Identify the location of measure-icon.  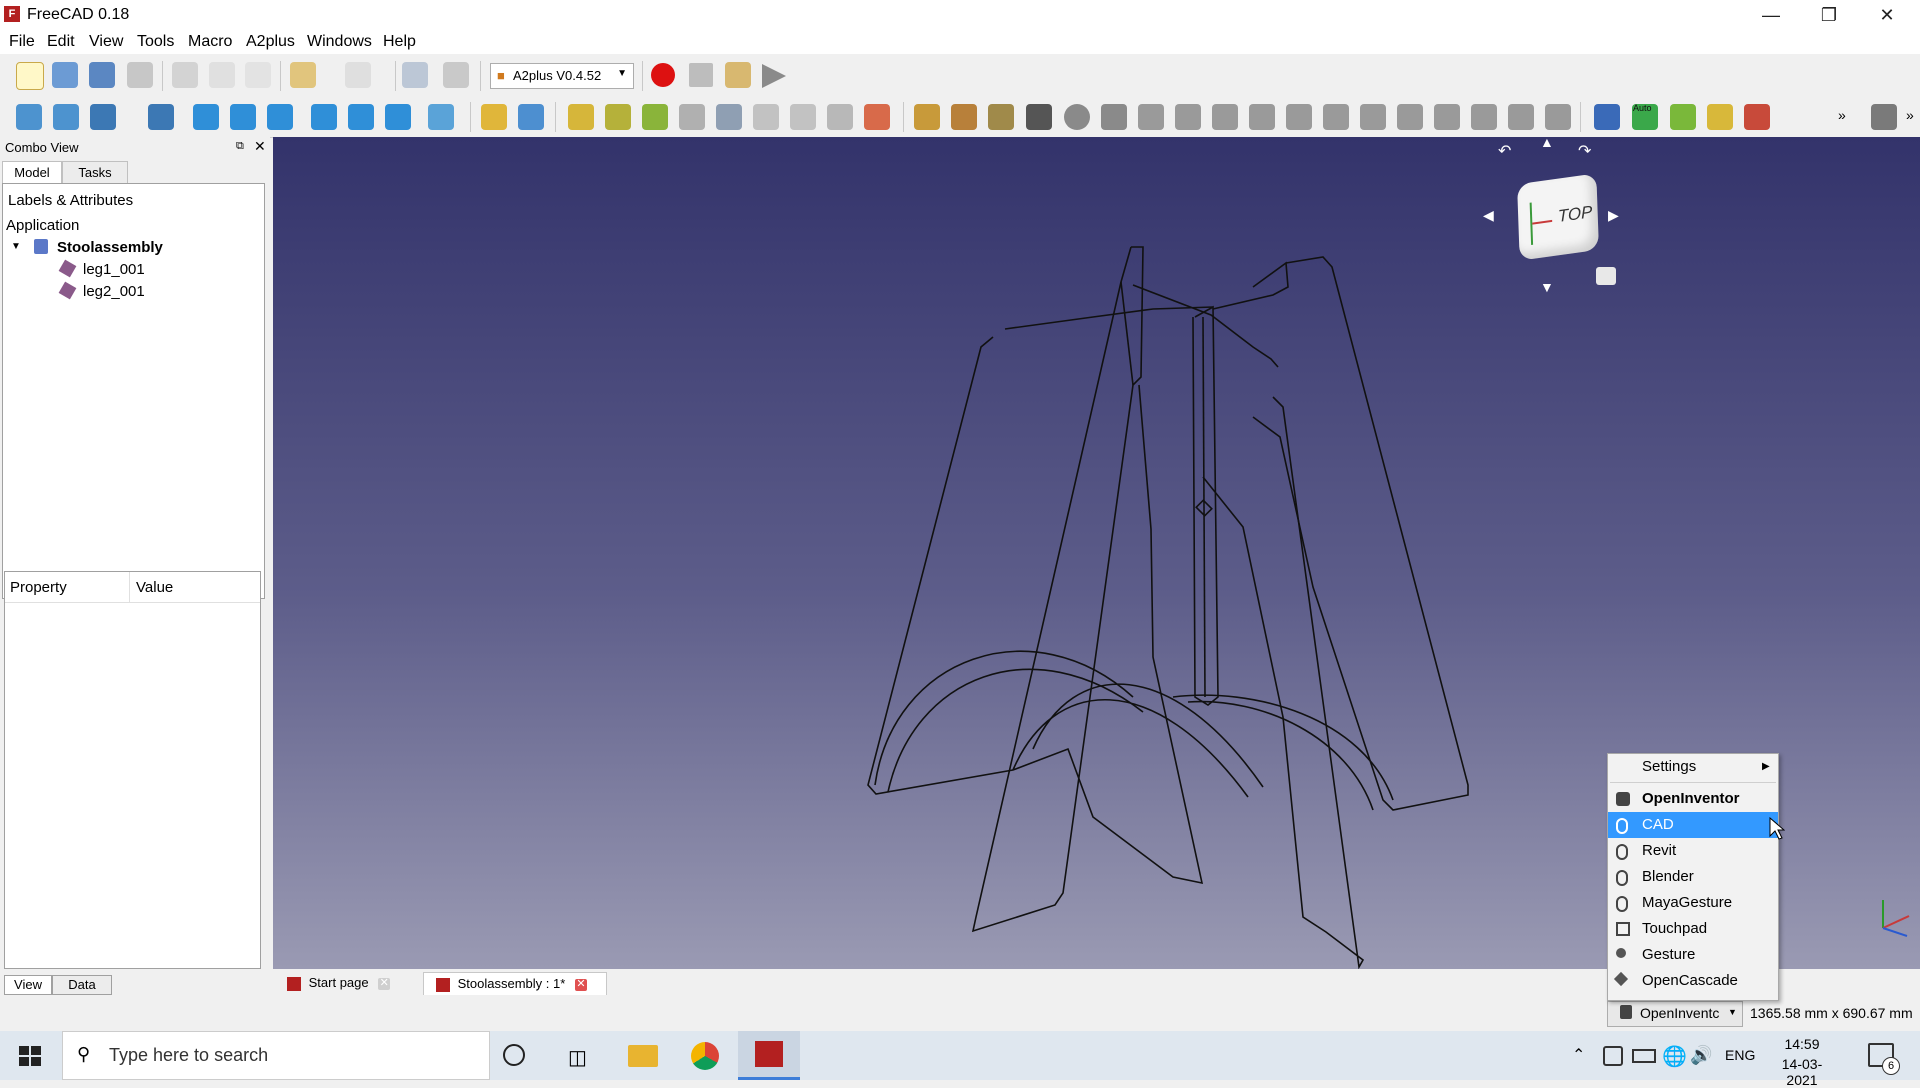
(441, 117).